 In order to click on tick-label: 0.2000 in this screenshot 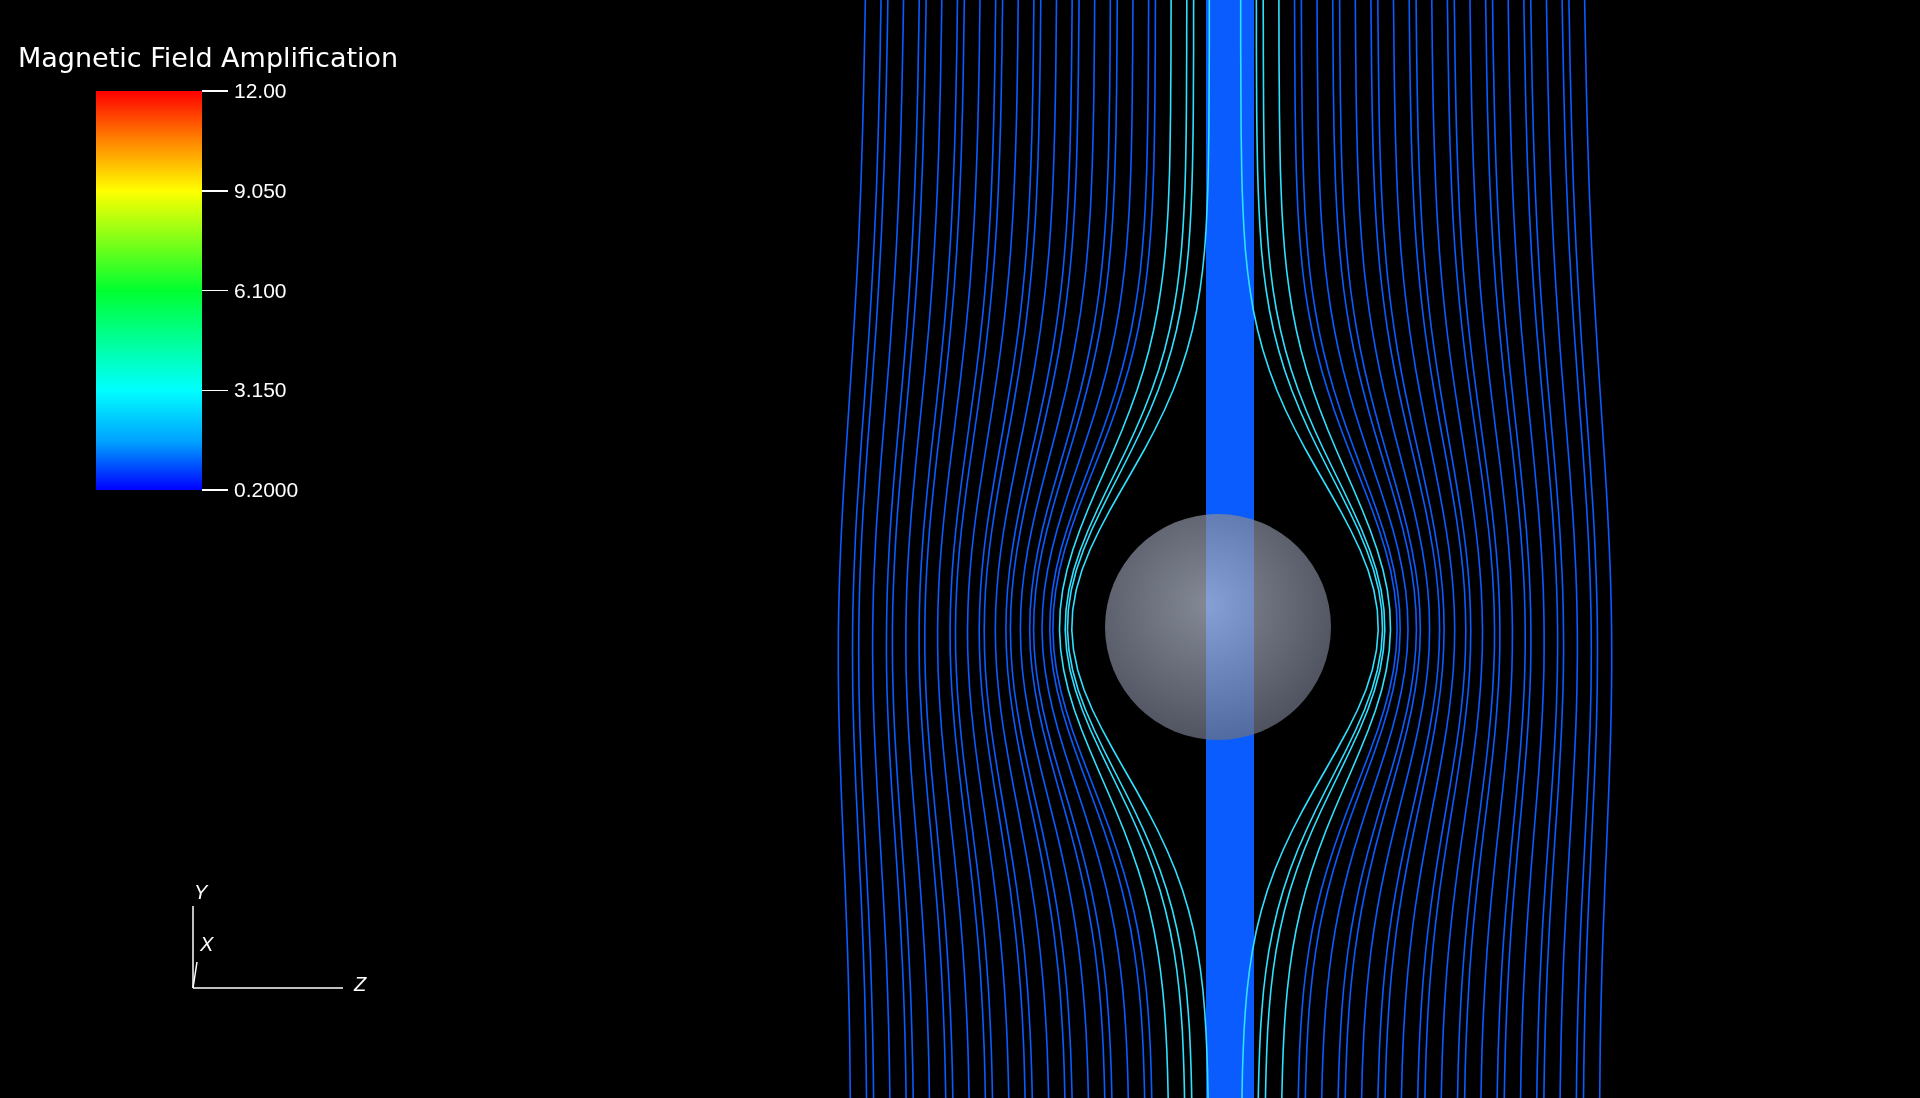, I will do `click(266, 490)`.